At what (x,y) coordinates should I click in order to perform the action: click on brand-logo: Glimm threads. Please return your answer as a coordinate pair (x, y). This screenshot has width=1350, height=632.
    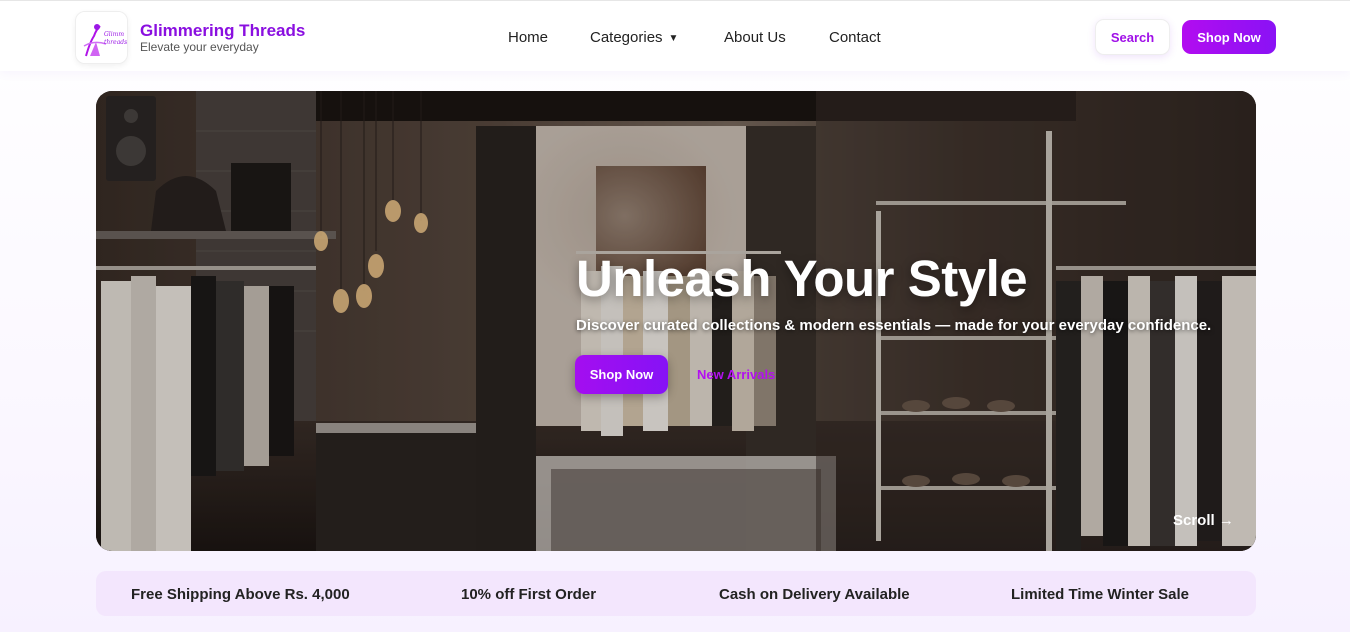
    Looking at the image, I should click on (101, 37).